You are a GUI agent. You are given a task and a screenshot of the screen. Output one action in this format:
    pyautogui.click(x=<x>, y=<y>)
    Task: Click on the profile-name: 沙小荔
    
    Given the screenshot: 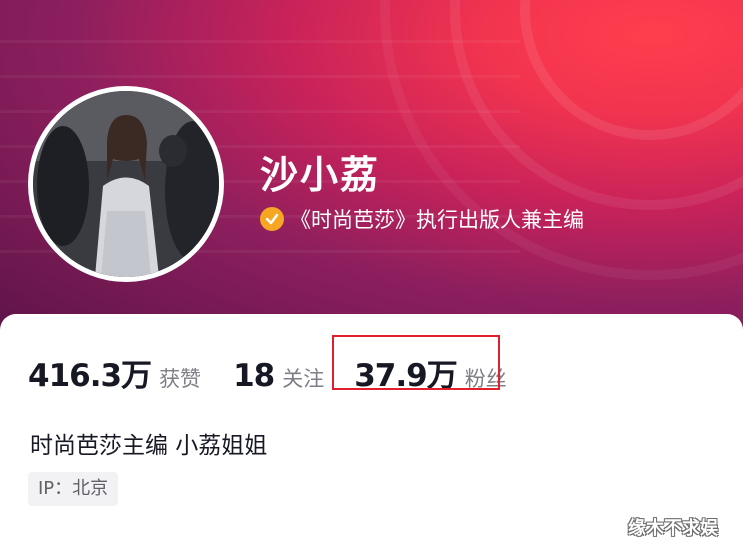 What is the action you would take?
    pyautogui.click(x=320, y=175)
    